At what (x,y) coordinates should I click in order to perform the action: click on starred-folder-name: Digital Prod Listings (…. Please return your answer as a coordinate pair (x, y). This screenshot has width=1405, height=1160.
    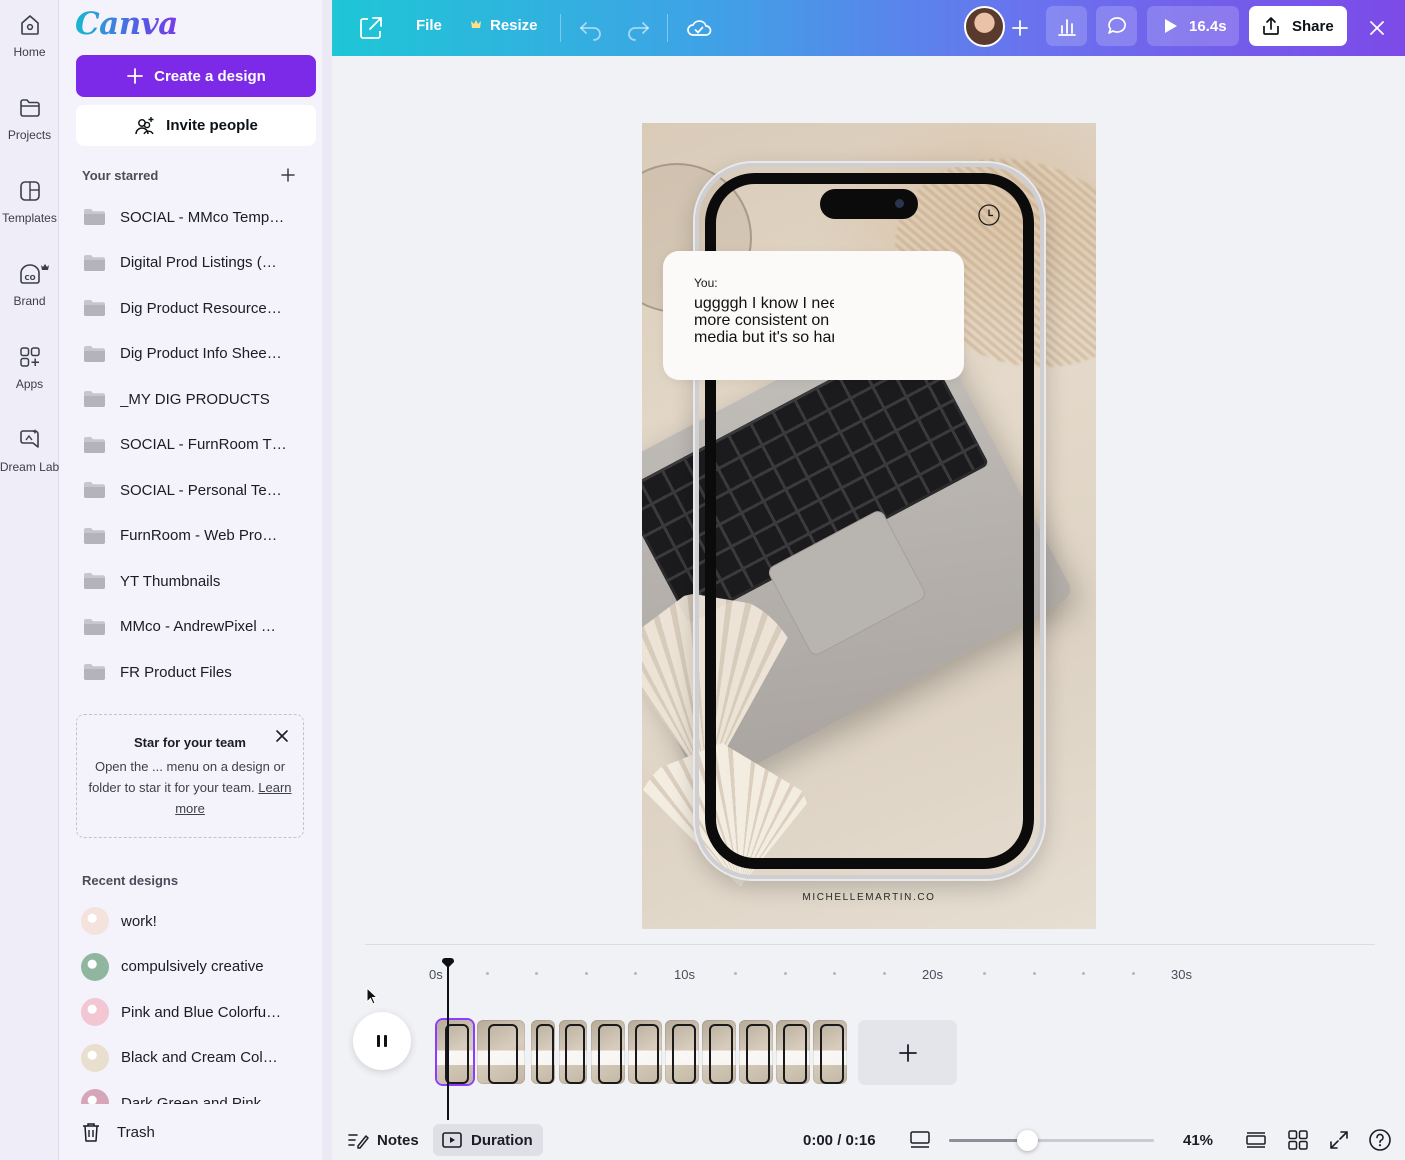
    Looking at the image, I should click on (198, 262).